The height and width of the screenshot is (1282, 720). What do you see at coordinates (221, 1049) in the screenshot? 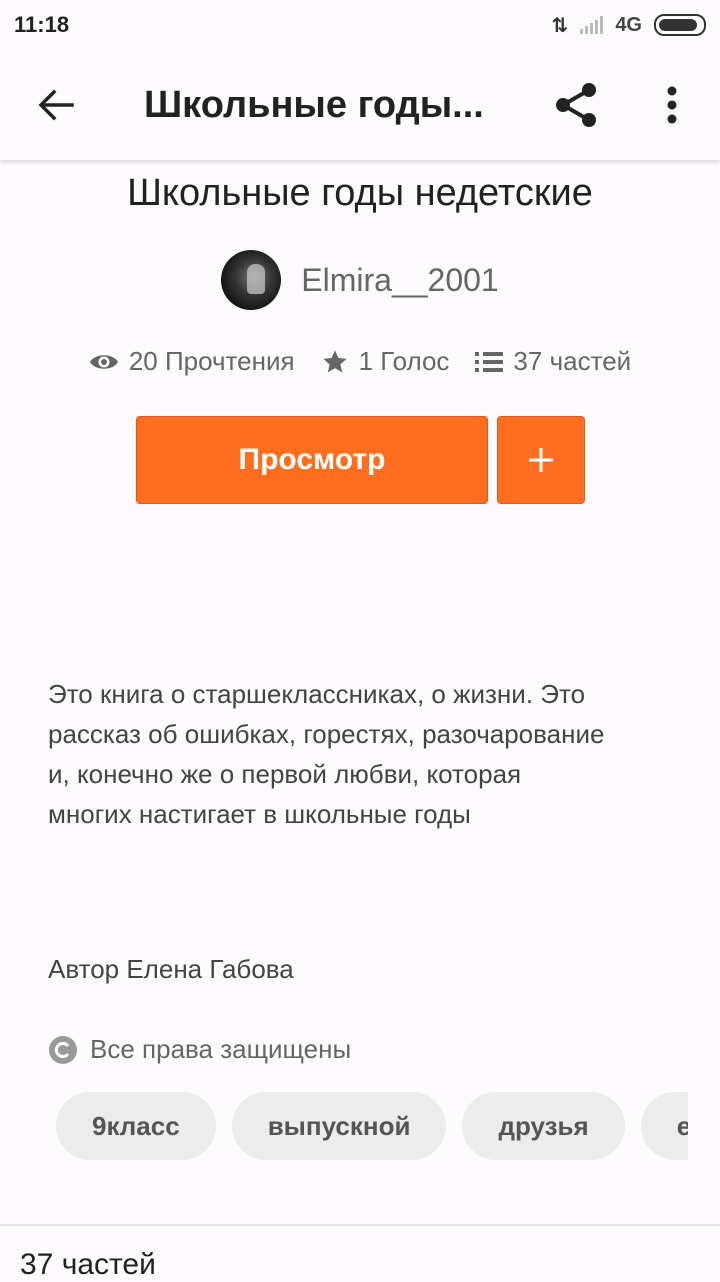
I see `copyright-text: Все права защищены` at bounding box center [221, 1049].